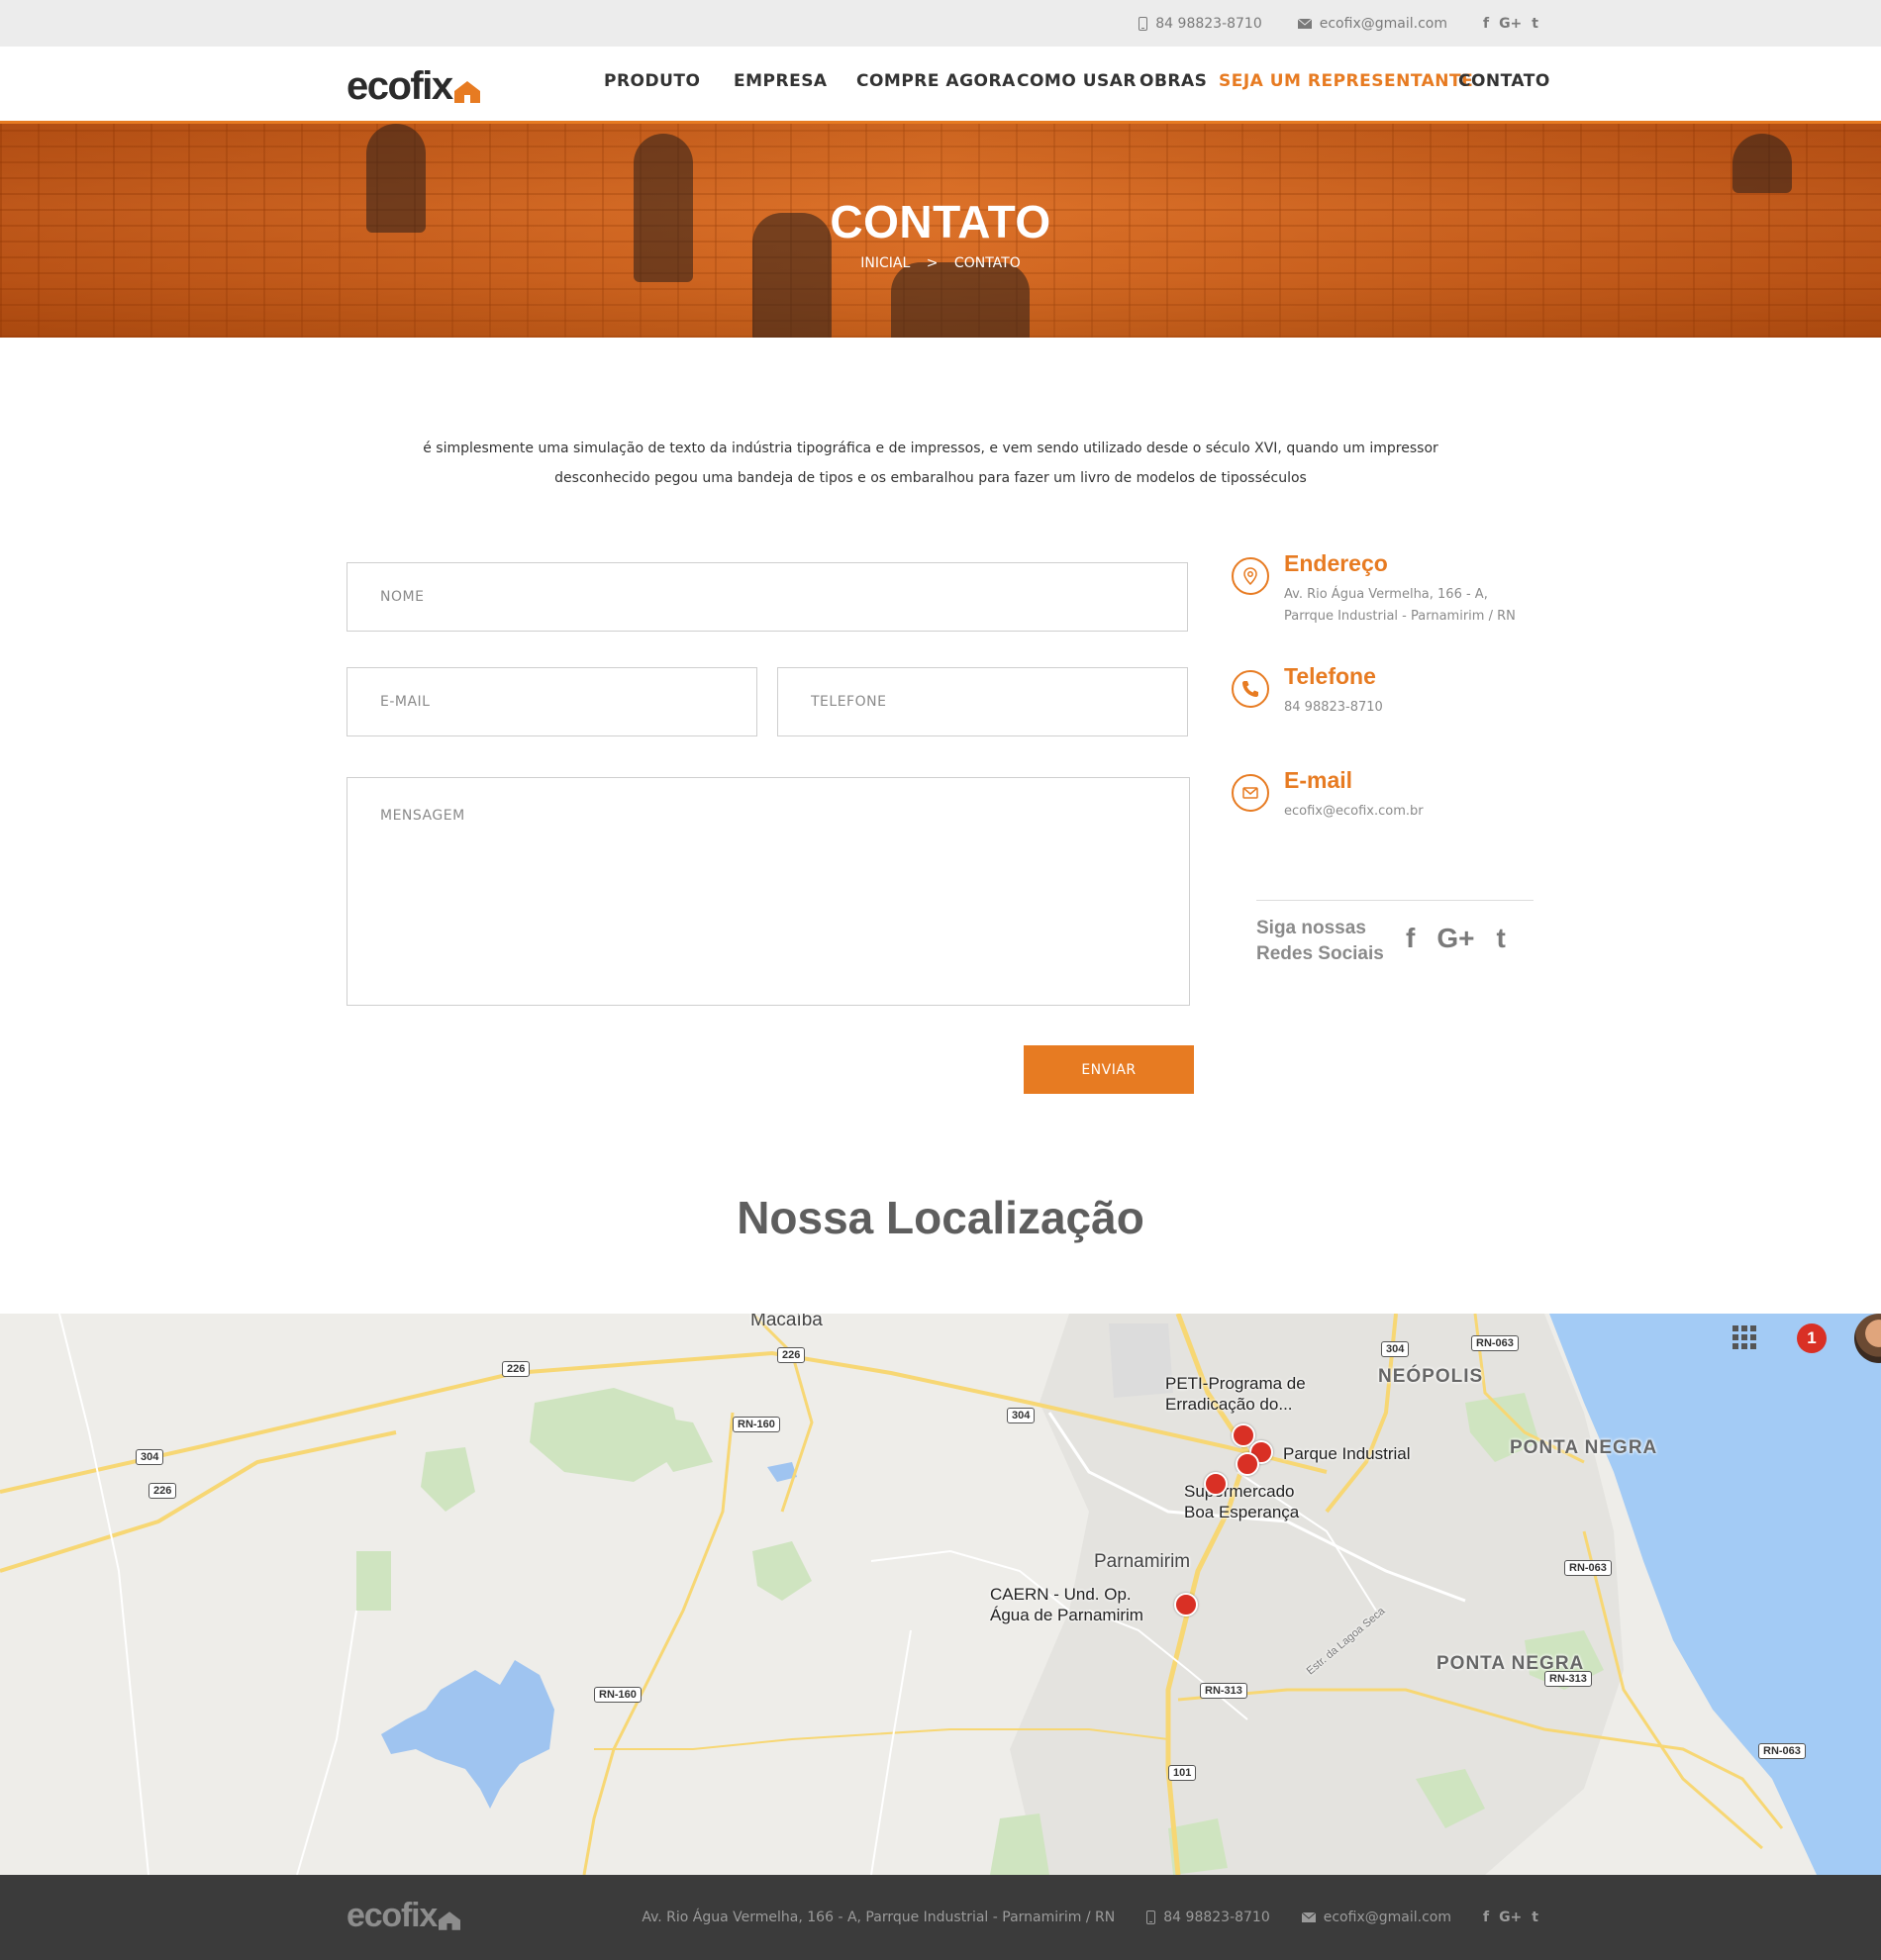 Image resolution: width=1881 pixels, height=1960 pixels. I want to click on phone-title: Telefone, so click(1330, 676).